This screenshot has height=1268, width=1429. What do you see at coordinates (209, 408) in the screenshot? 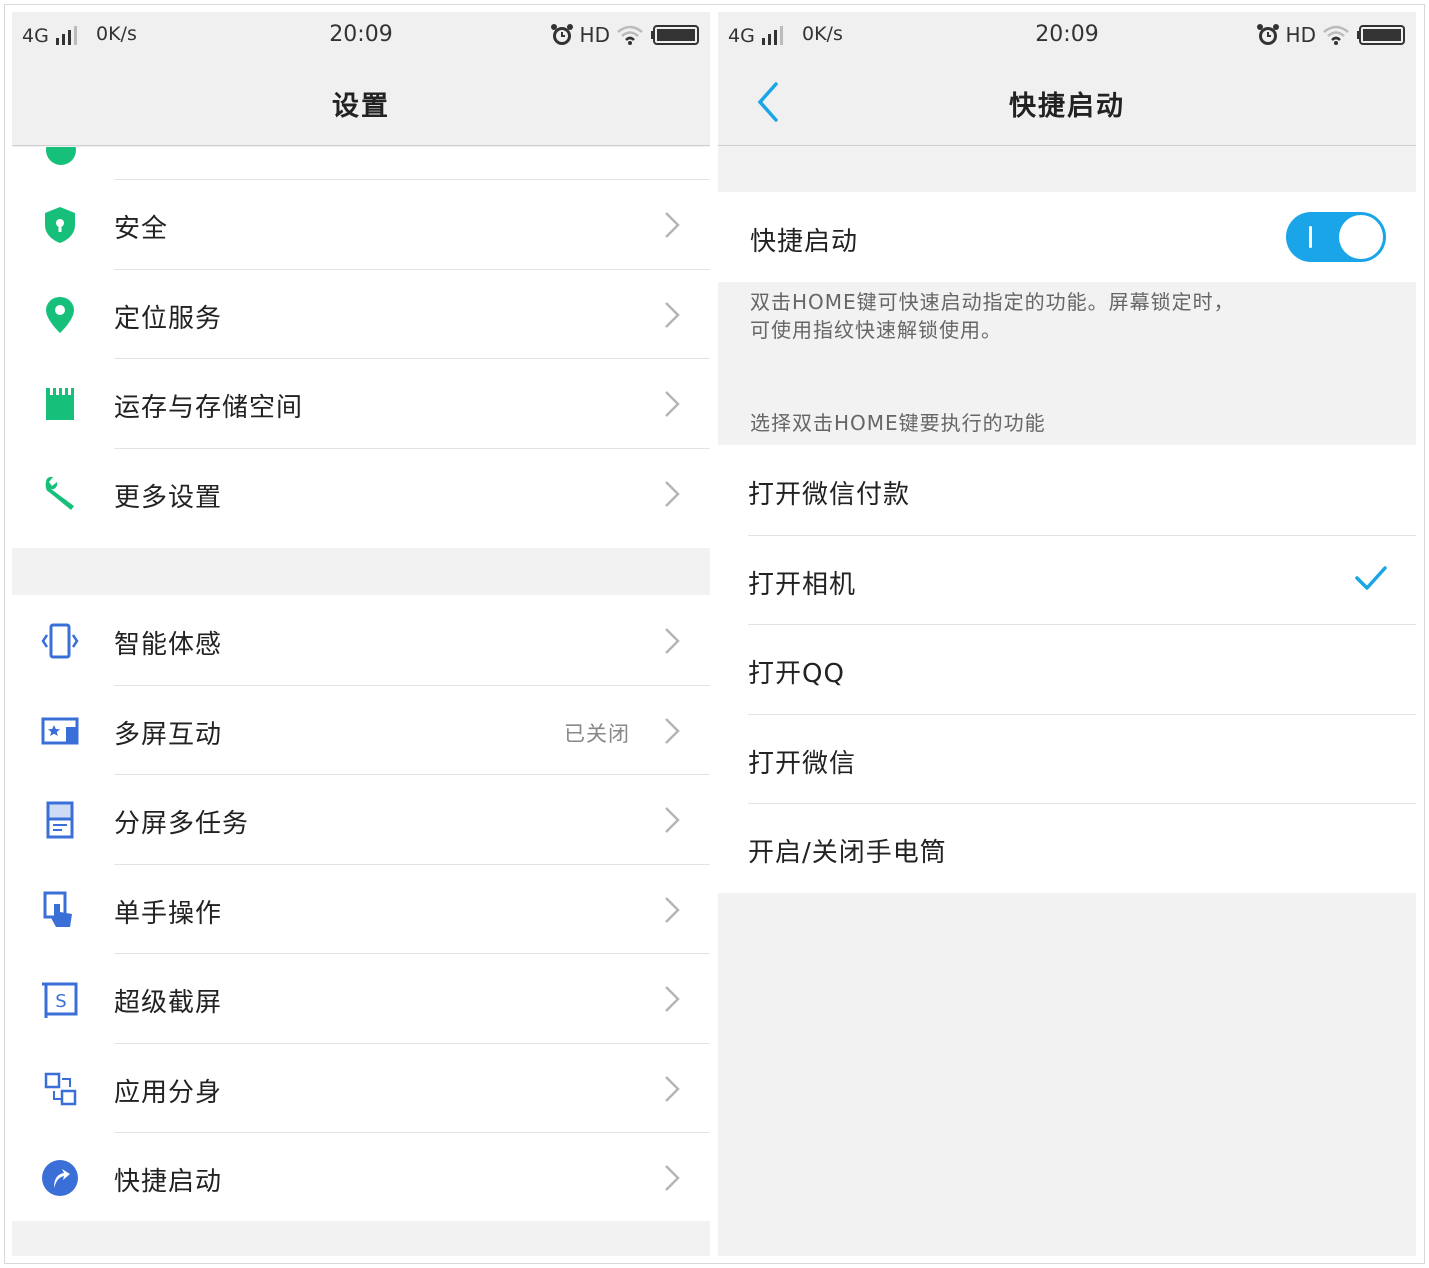
I see `settings-item-label: 运存与存储空间` at bounding box center [209, 408].